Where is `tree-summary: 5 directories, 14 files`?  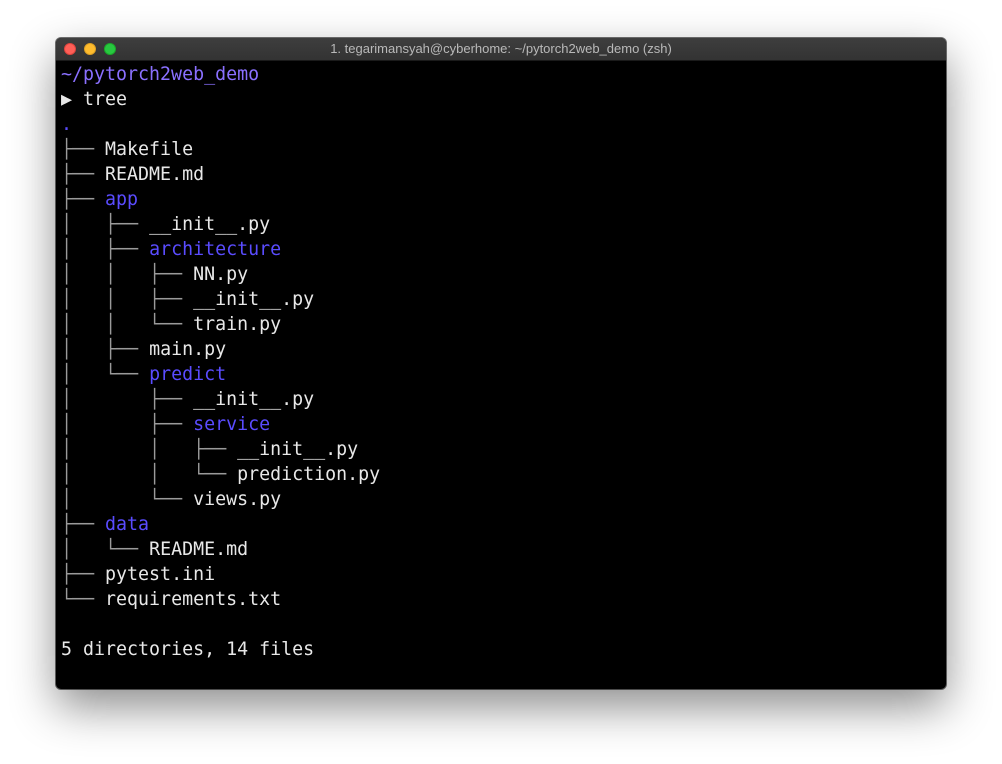
tree-summary: 5 directories, 14 files is located at coordinates (188, 649).